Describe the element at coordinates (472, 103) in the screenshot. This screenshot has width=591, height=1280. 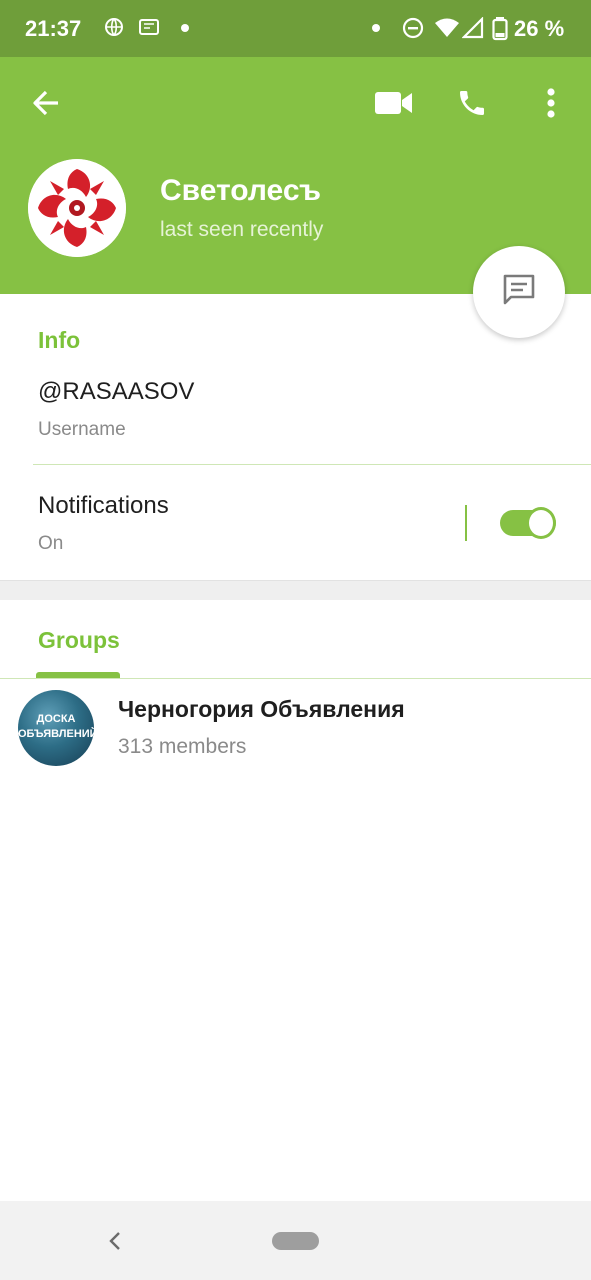
I see `phone-icon` at that location.